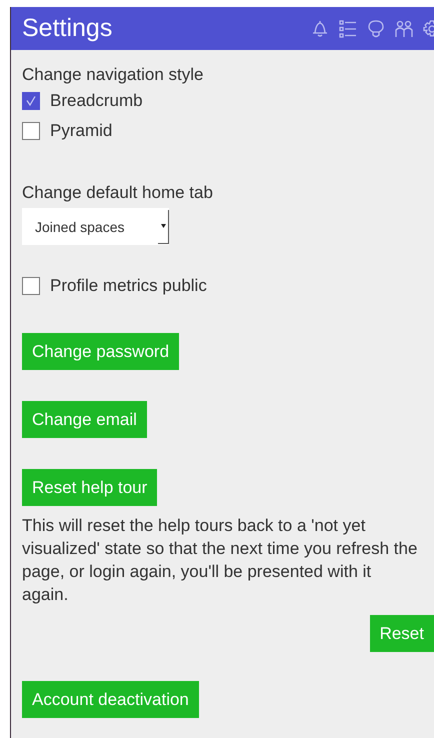 This screenshot has width=434, height=738. Describe the element at coordinates (110, 699) in the screenshot. I see `account-deactivation-button: Account deactivation` at that location.